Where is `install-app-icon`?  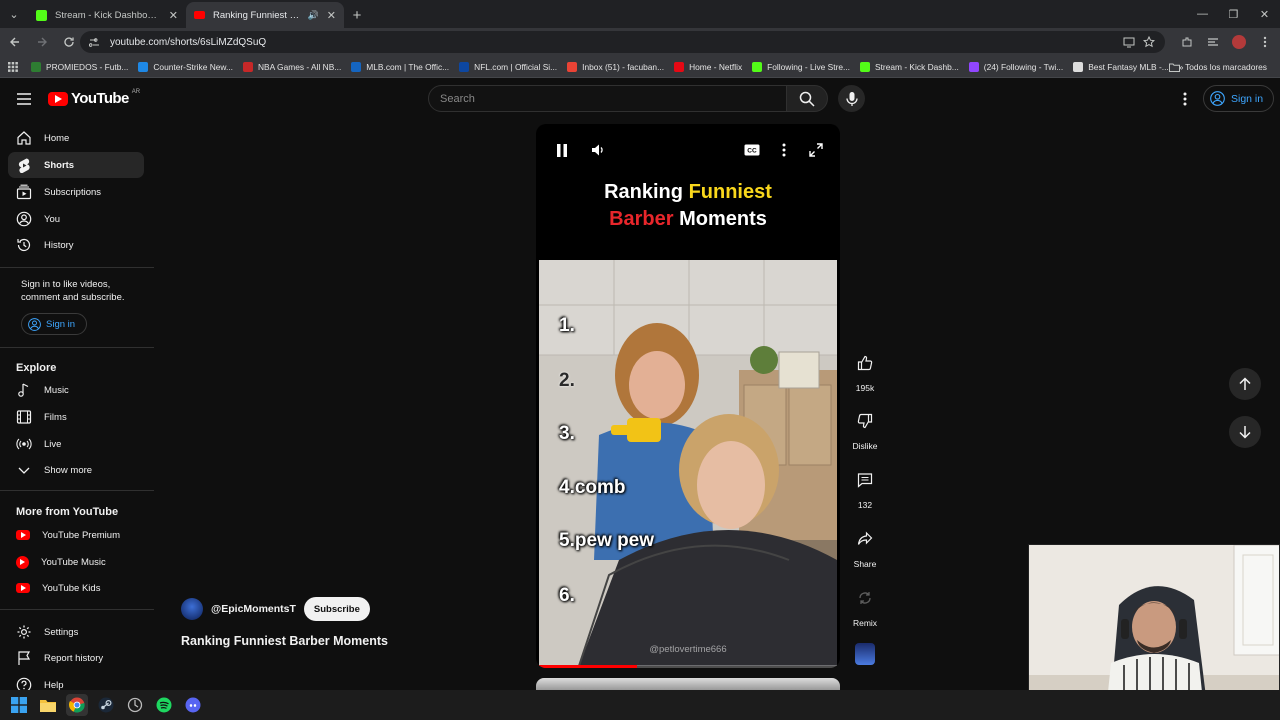
install-app-icon is located at coordinates (1129, 42).